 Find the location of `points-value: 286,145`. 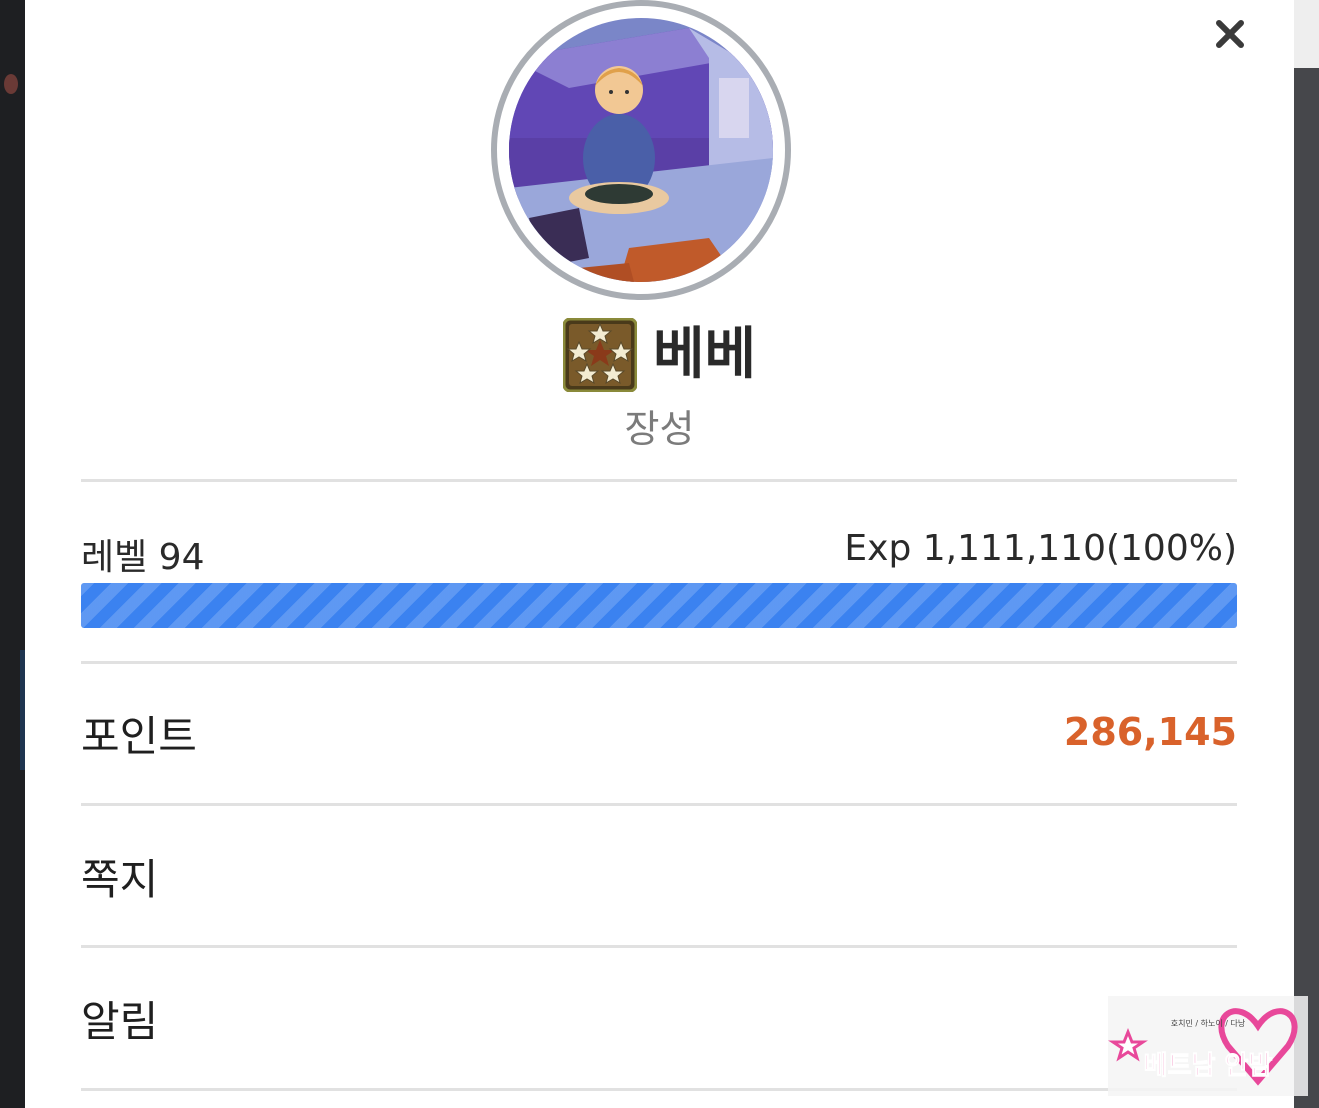

points-value: 286,145 is located at coordinates (1150, 732).